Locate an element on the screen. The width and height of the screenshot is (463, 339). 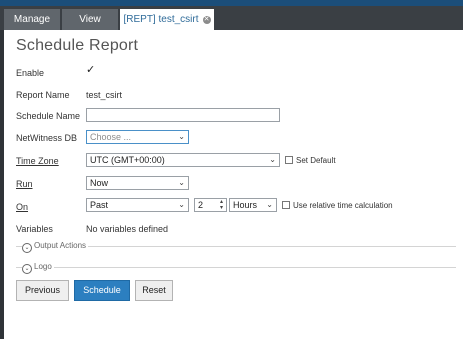
time-zone-value: UTC (GMT+00:00) is located at coordinates (127, 160).